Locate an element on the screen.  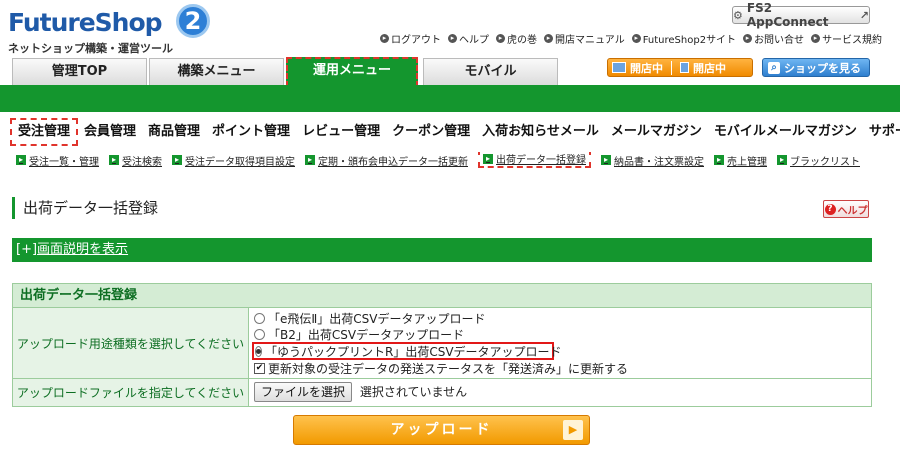
submenu-products: 商品管理 is located at coordinates (174, 132).